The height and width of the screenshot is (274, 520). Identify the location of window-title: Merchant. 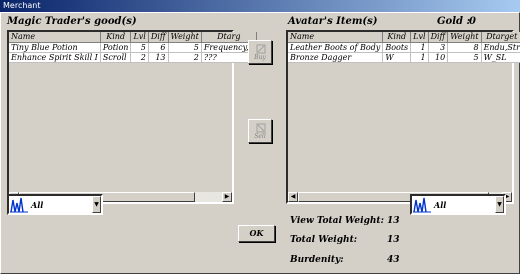
(22, 5).